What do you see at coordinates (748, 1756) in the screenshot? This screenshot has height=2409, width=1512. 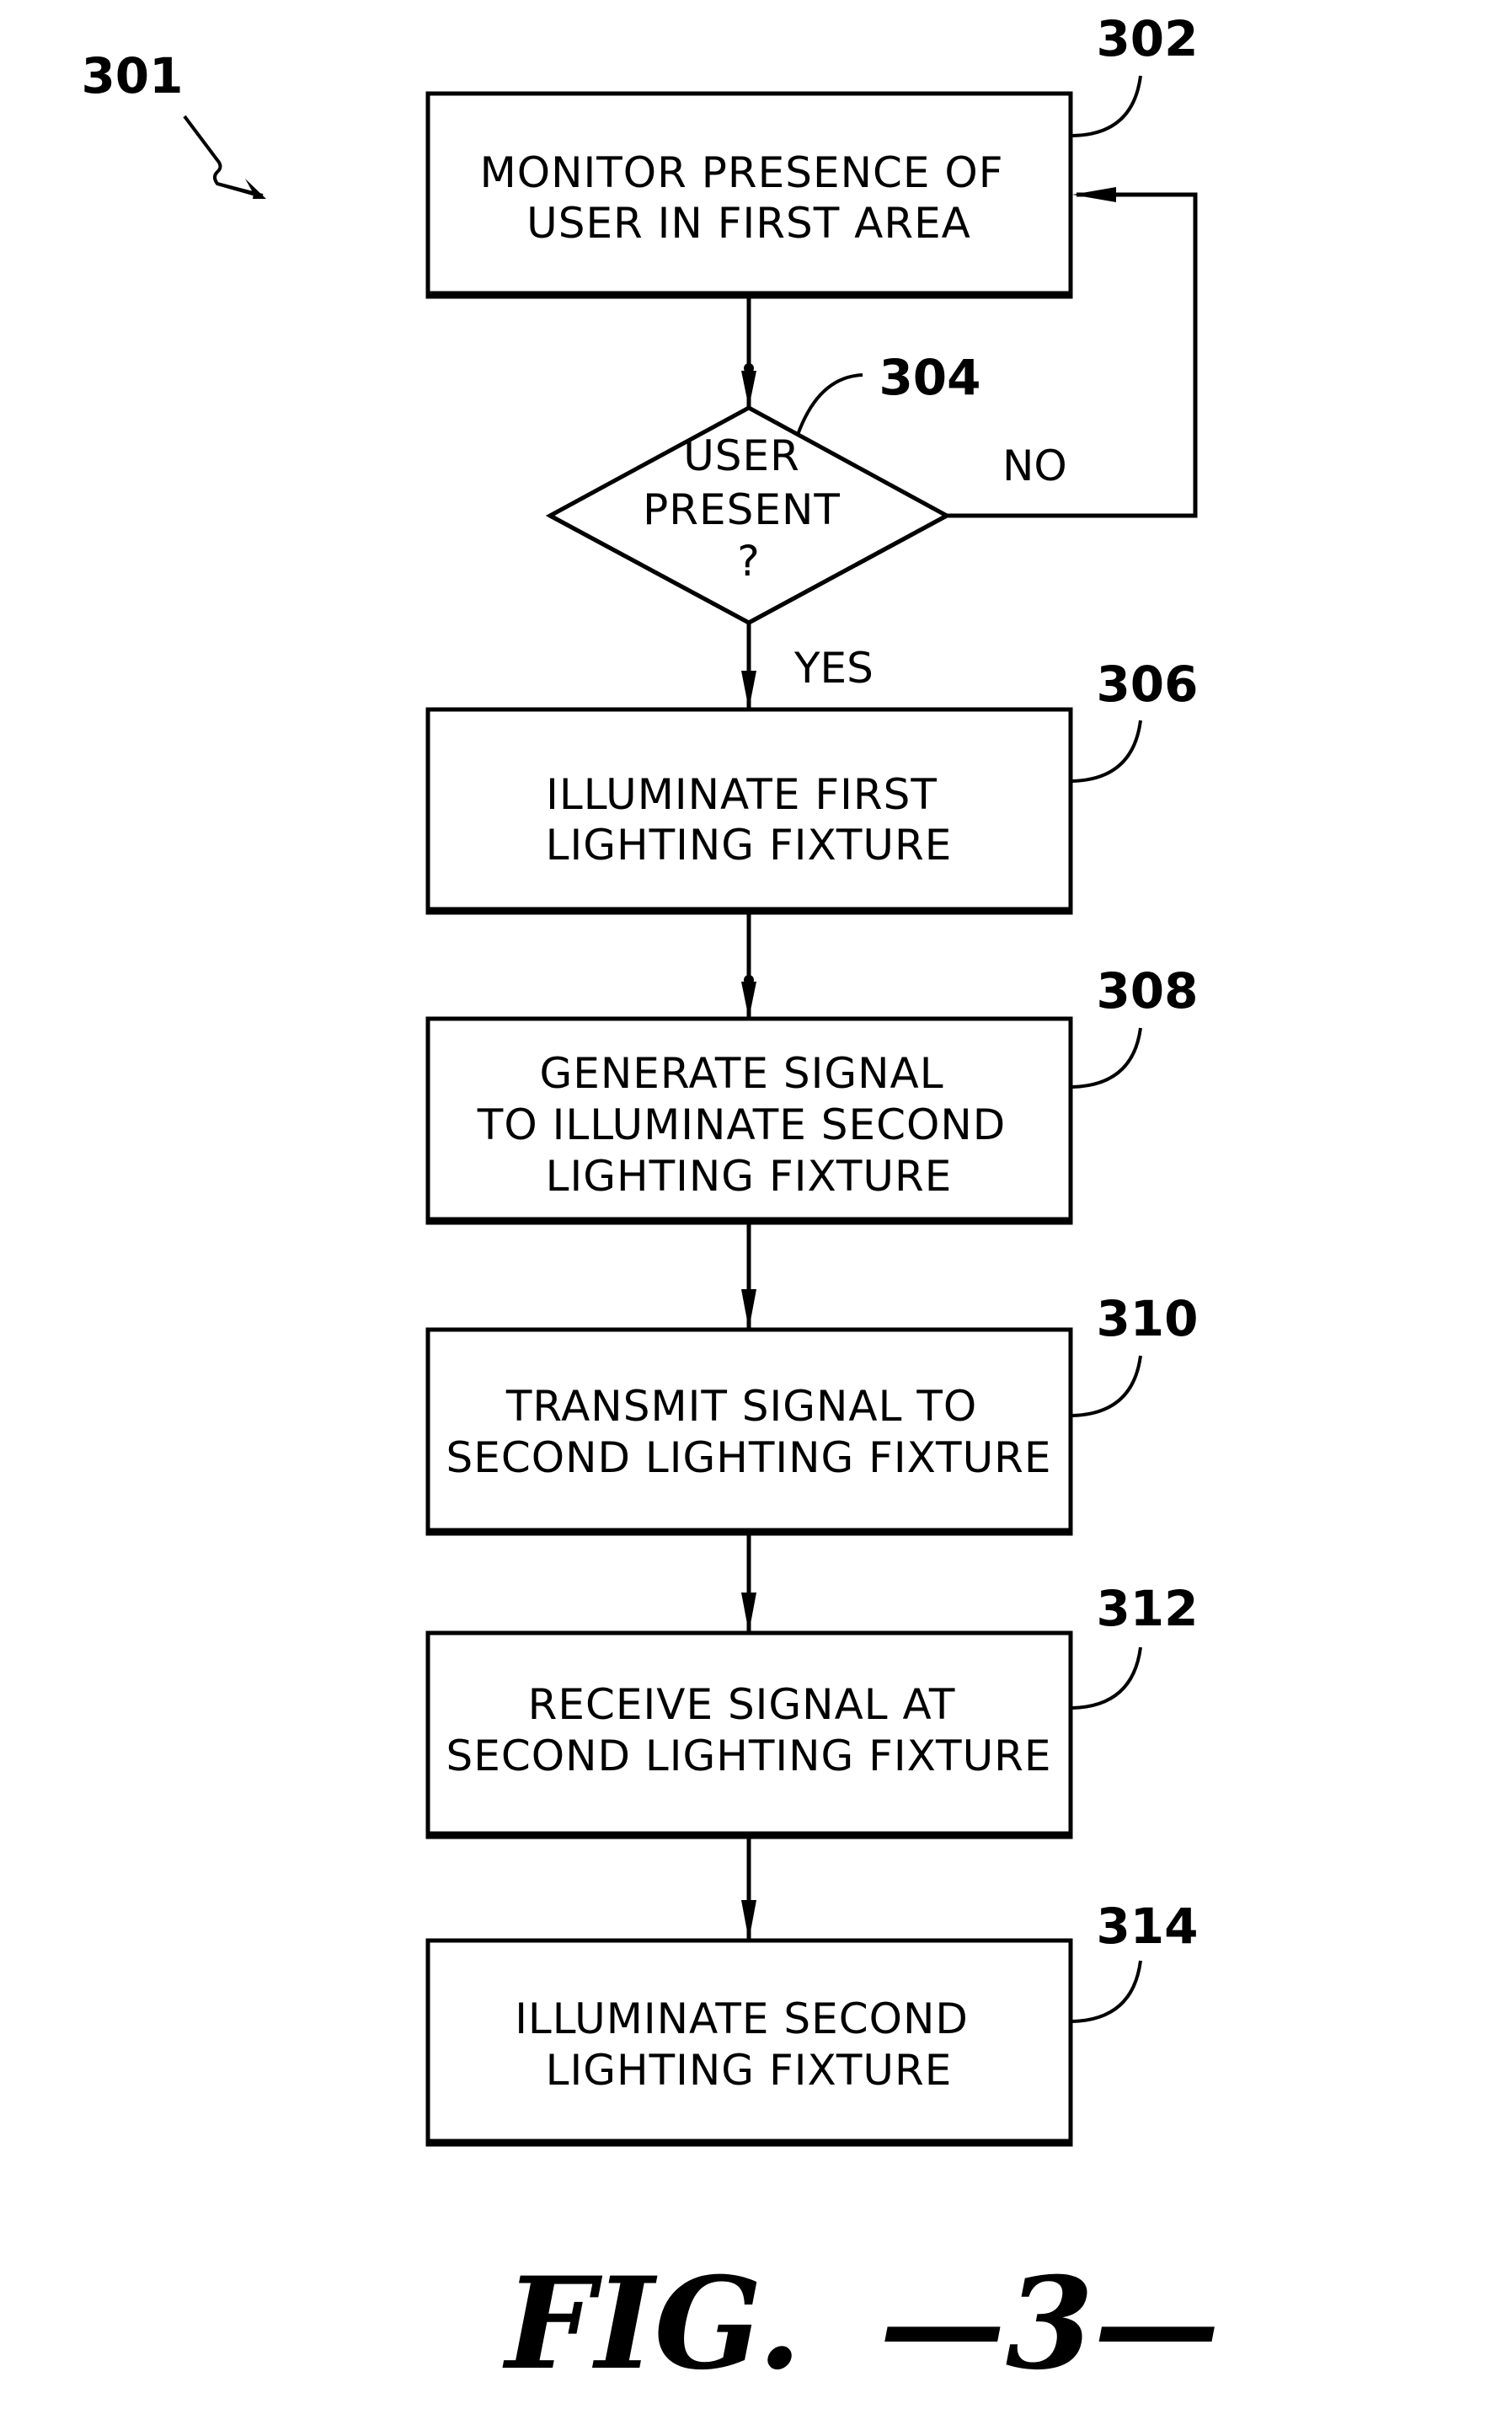 I see `step-312-line-2: SECOND LIGHTING FIXTURE` at bounding box center [748, 1756].